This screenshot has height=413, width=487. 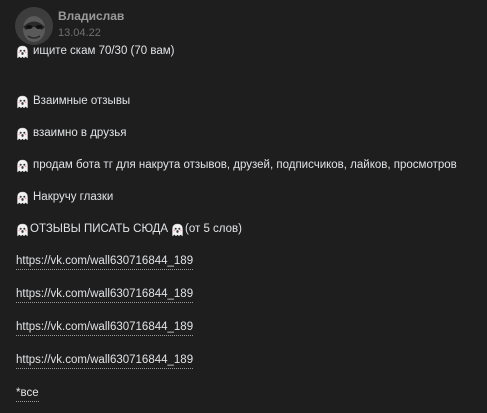 What do you see at coordinates (248, 197) in the screenshot?
I see `text-line: Накручу глазки` at bounding box center [248, 197].